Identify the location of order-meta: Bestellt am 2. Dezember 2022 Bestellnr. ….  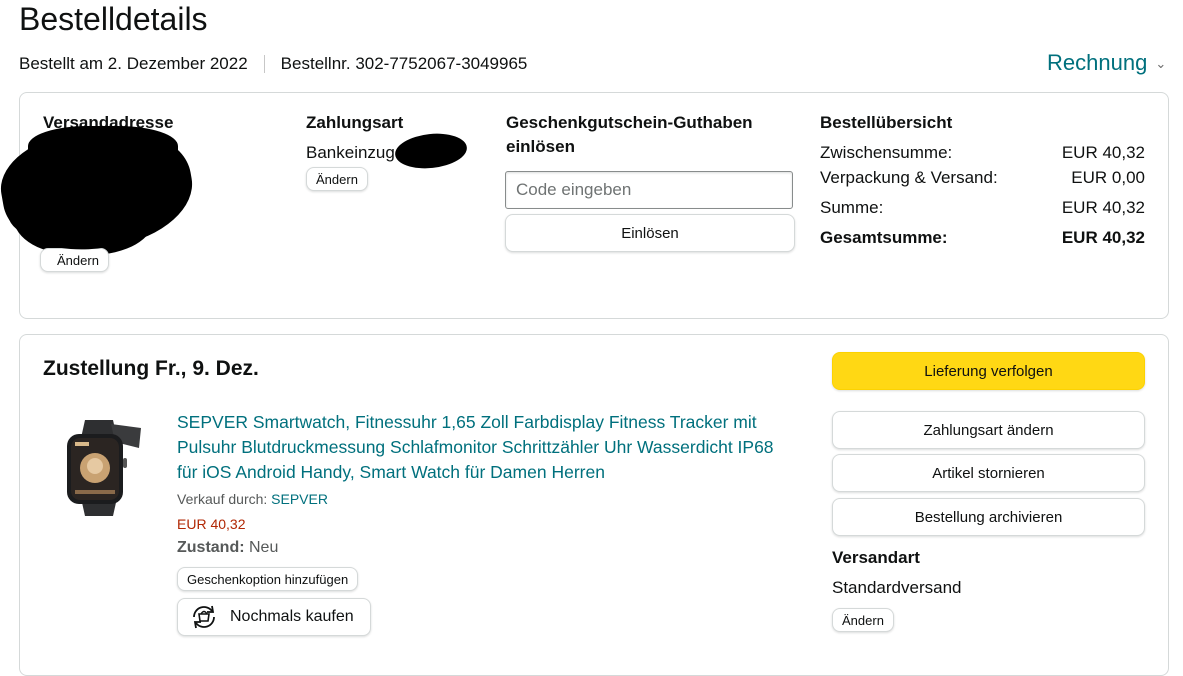
(273, 64).